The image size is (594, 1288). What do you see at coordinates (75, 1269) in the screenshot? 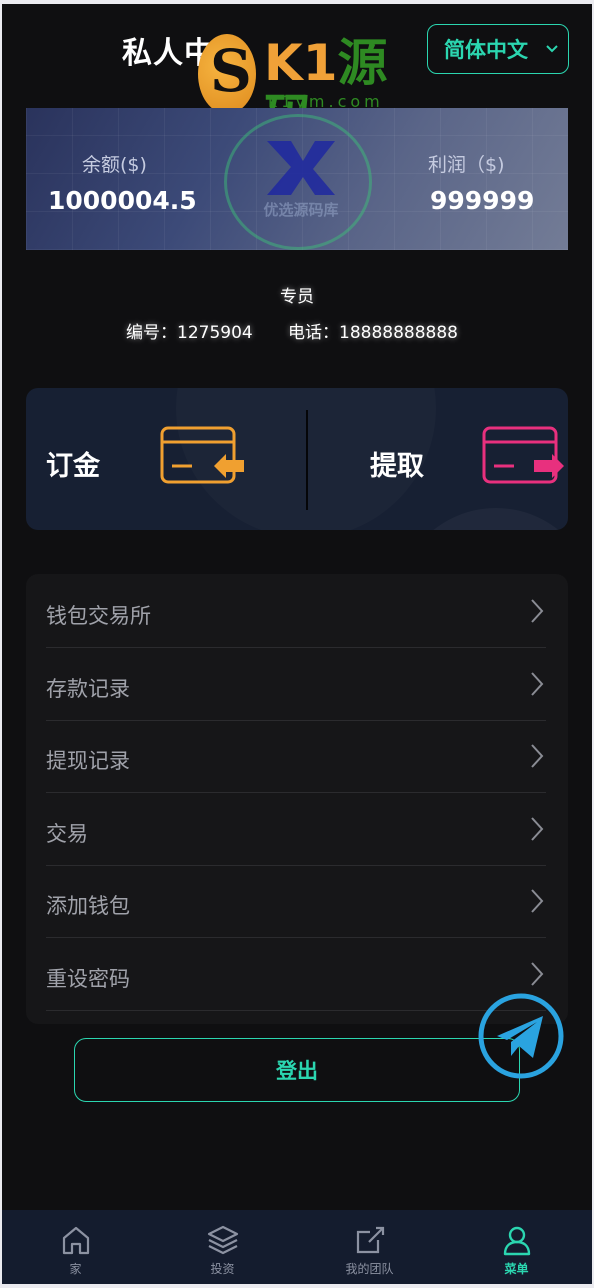
I see `nav-label: 家` at bounding box center [75, 1269].